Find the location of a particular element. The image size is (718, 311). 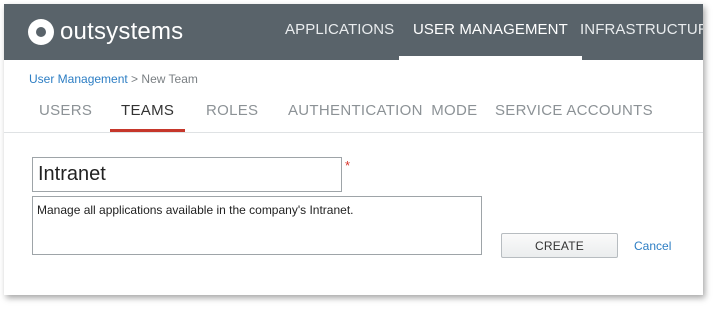

required-marker: * is located at coordinates (348, 165).